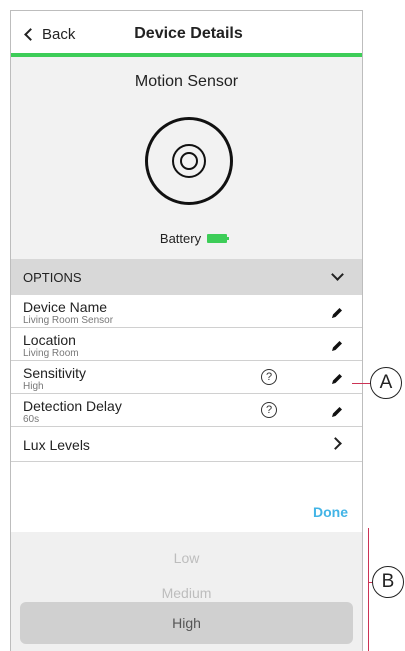 The image size is (405, 651). I want to click on picker-option-low: Low, so click(186, 558).